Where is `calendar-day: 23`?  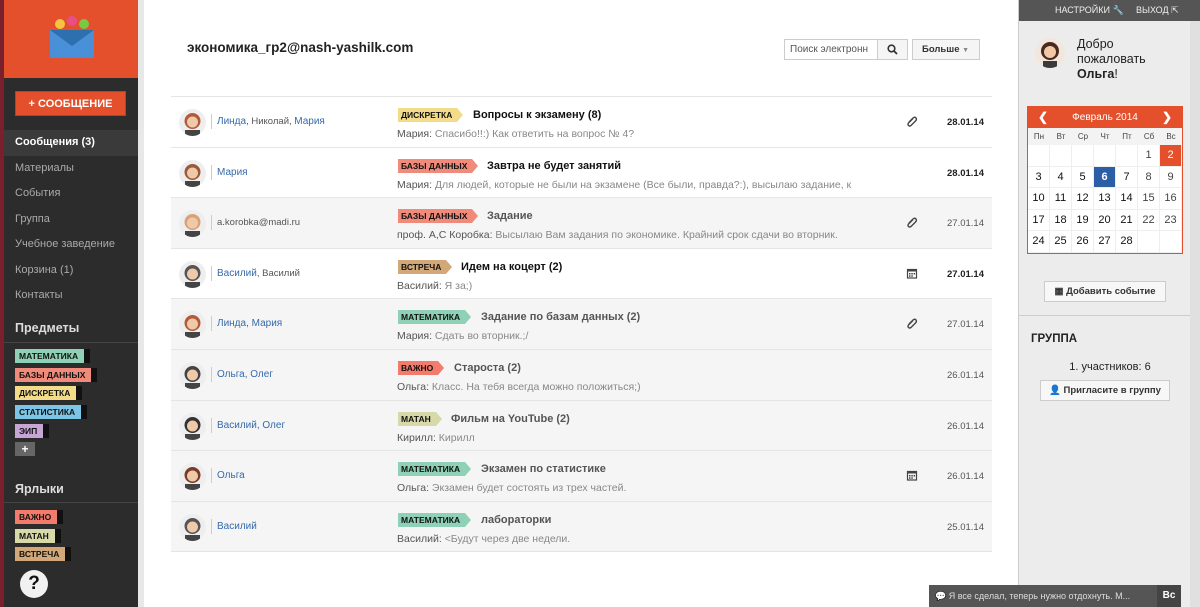 calendar-day: 23 is located at coordinates (1171, 220).